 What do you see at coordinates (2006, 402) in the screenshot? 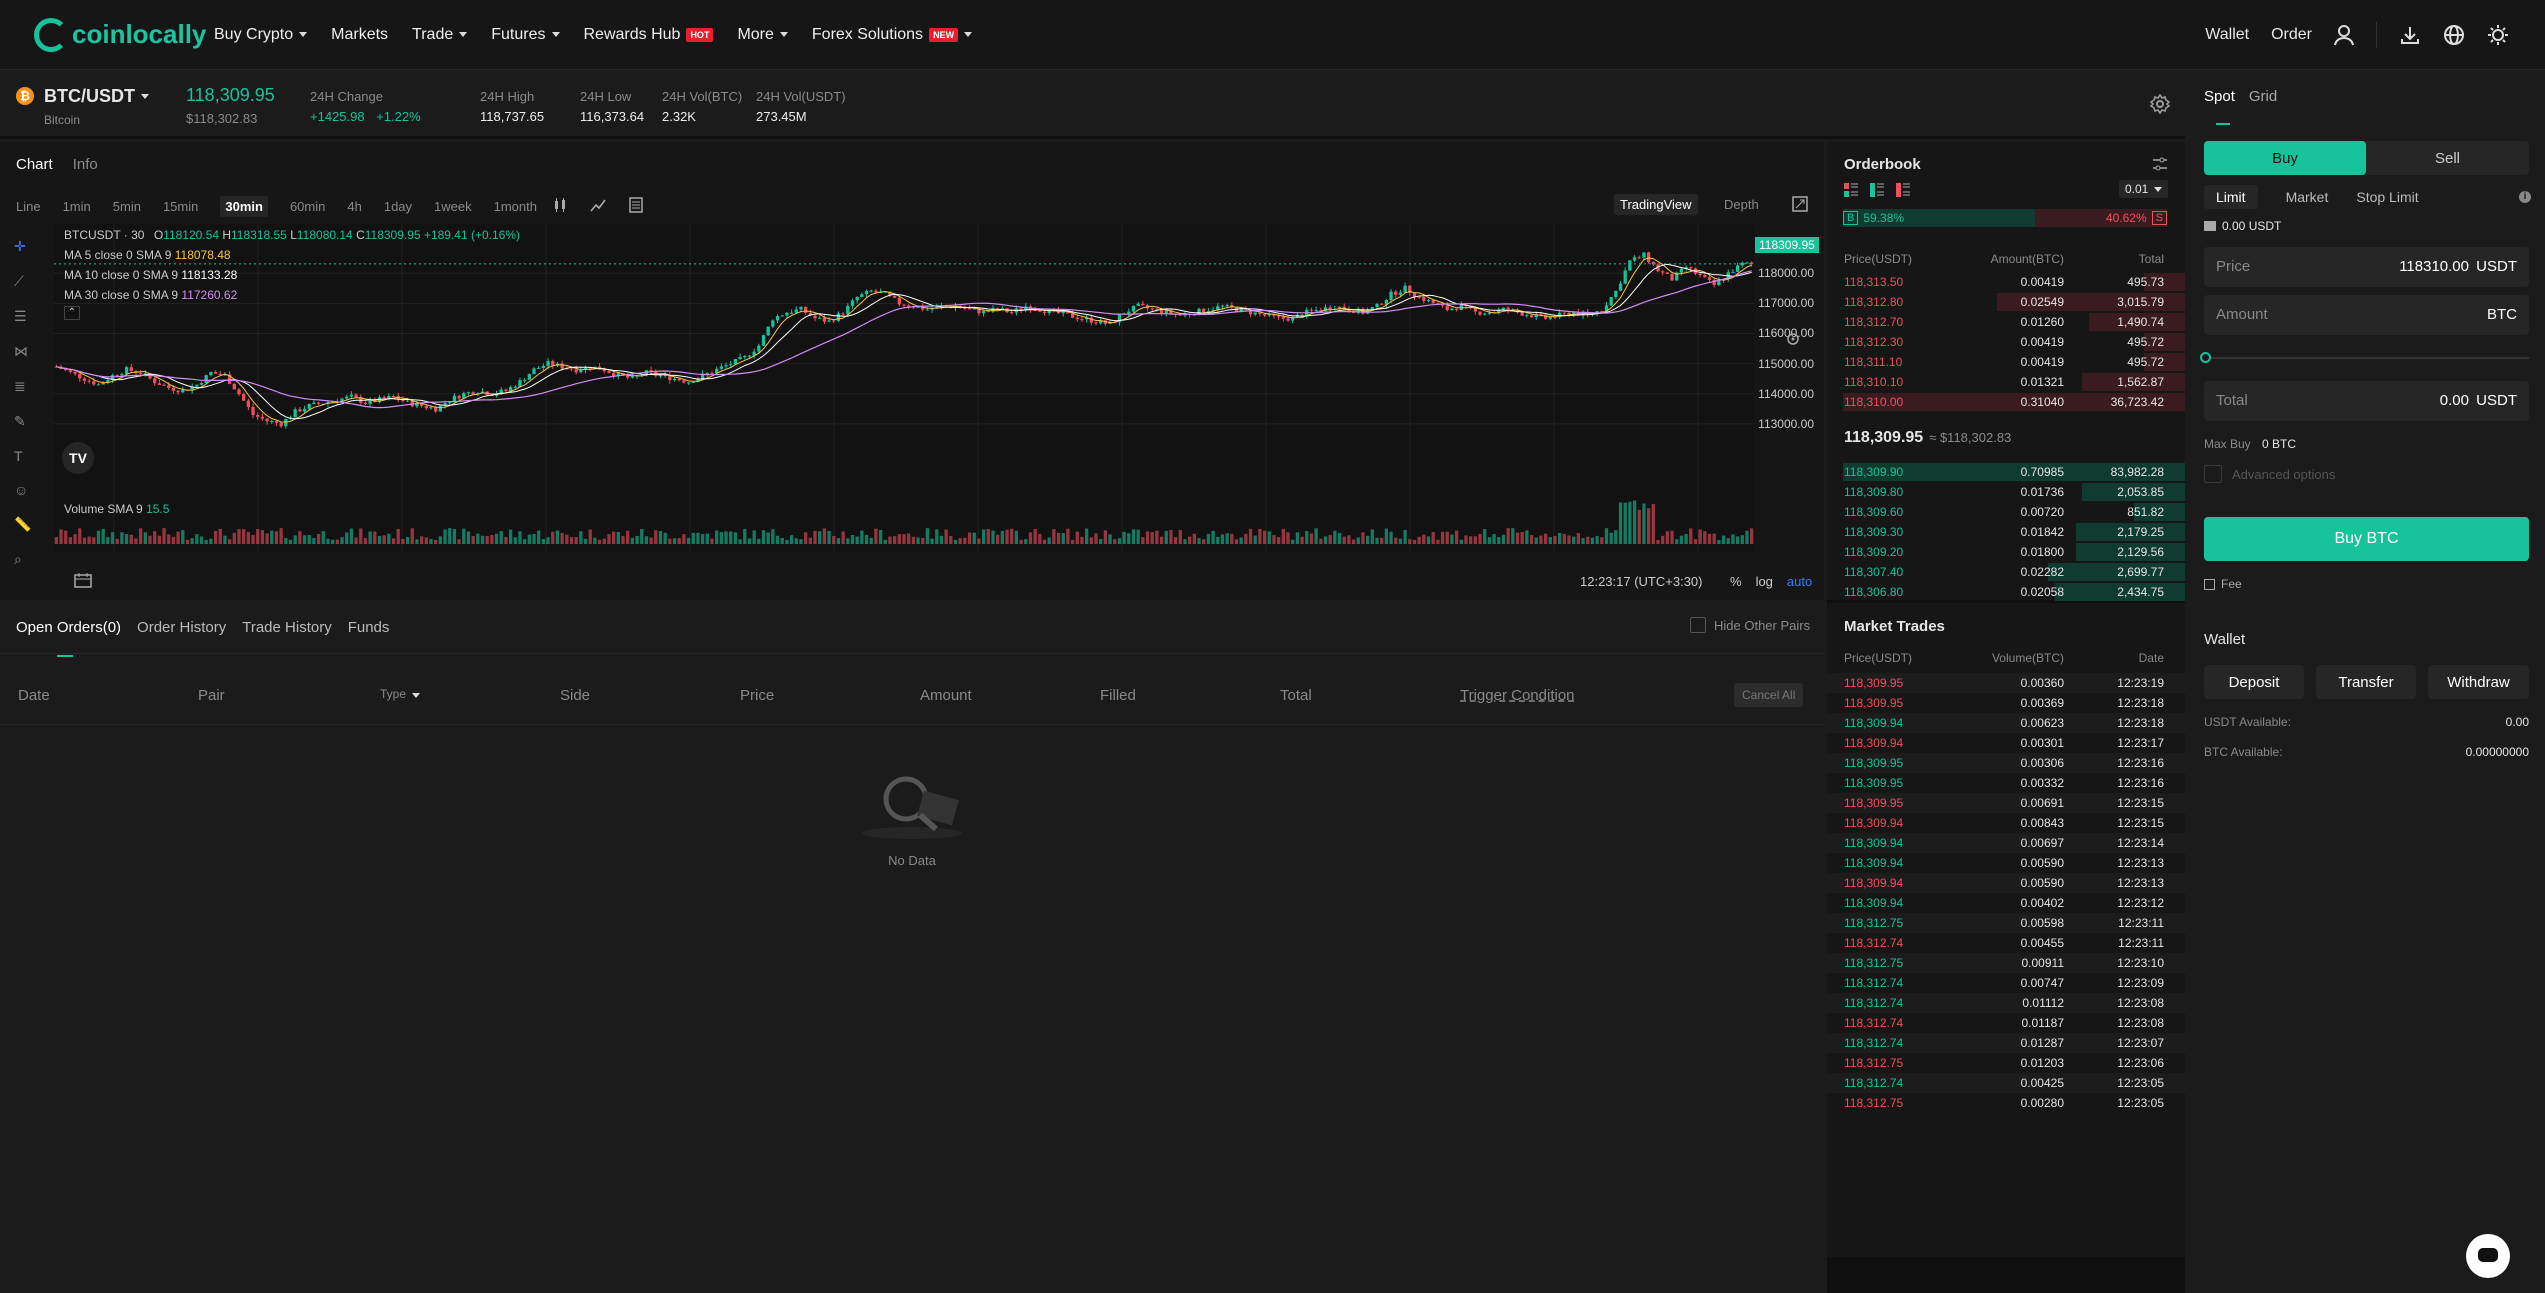
I see `ask-row: 118,310.00 0.31040 36,723.42` at bounding box center [2006, 402].